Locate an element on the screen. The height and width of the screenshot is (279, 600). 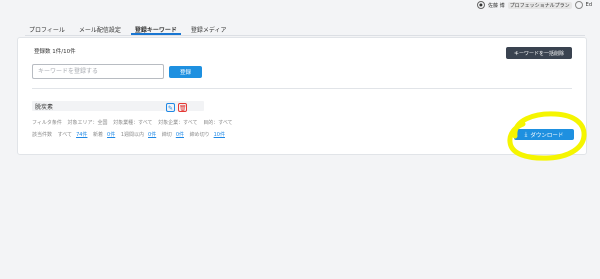
stat-closed-link: 10件 is located at coordinates (219, 135).